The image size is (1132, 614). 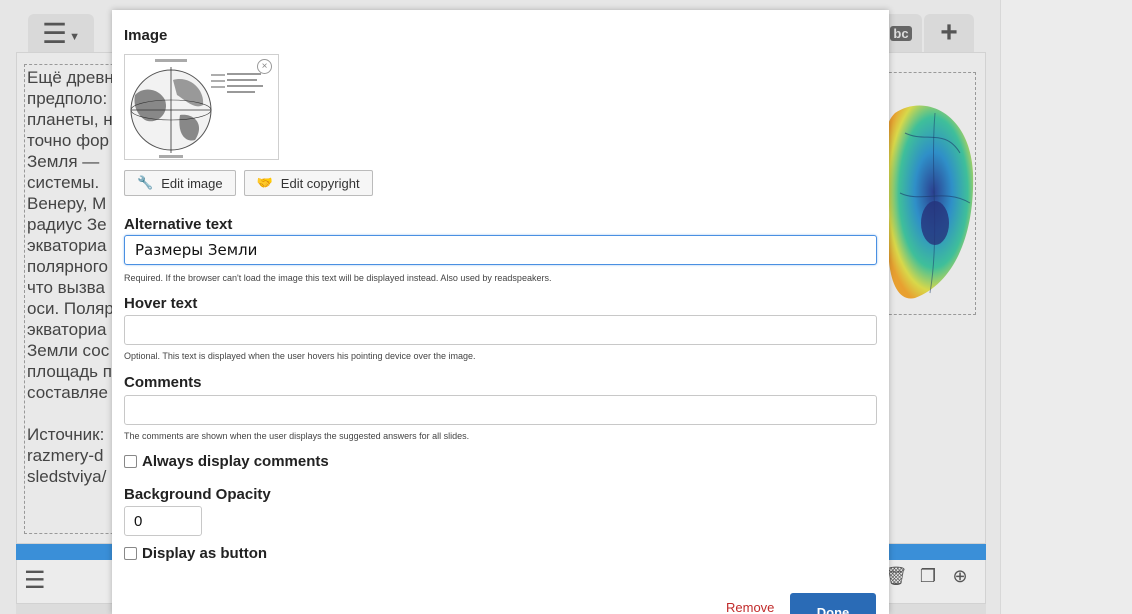 I want to click on comments-label: Comments, so click(x=163, y=382).